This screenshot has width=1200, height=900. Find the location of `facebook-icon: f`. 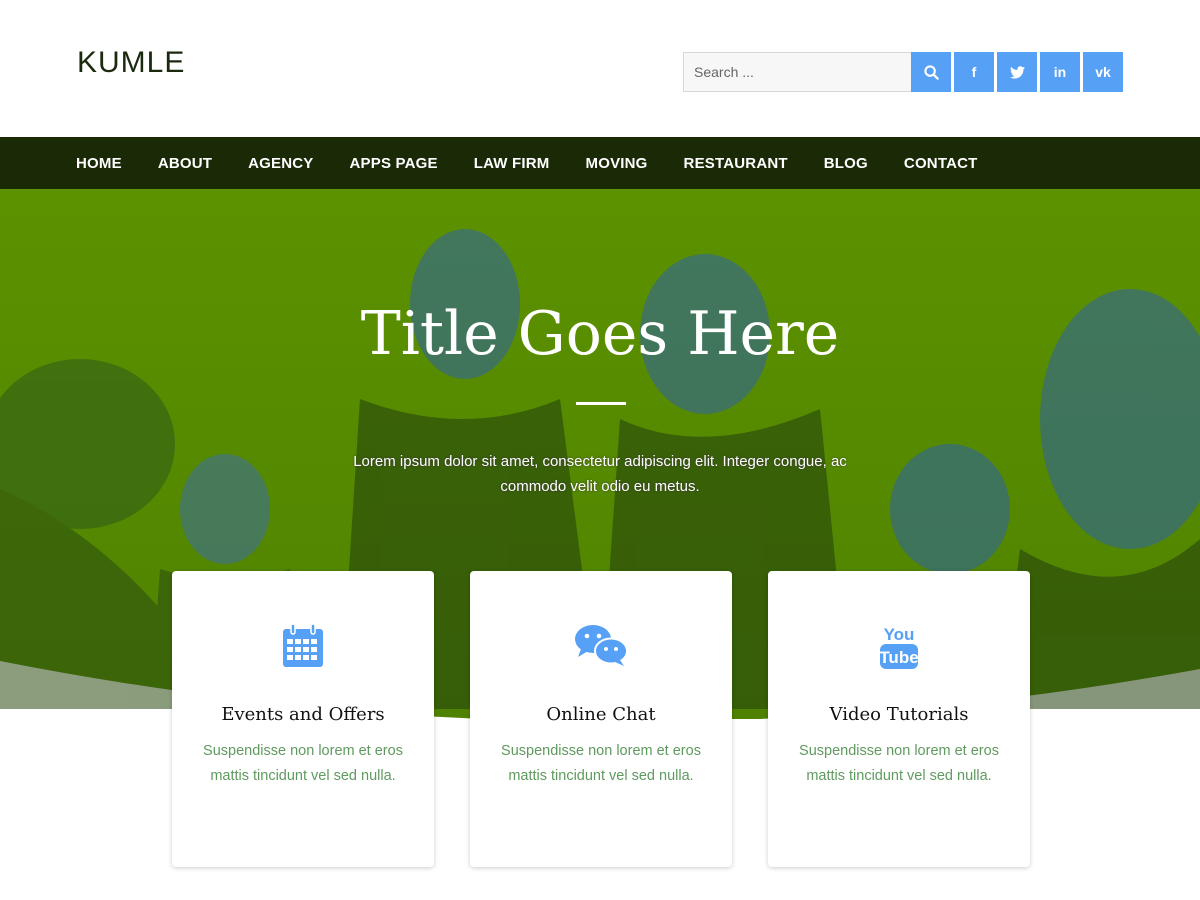

facebook-icon: f is located at coordinates (974, 72).